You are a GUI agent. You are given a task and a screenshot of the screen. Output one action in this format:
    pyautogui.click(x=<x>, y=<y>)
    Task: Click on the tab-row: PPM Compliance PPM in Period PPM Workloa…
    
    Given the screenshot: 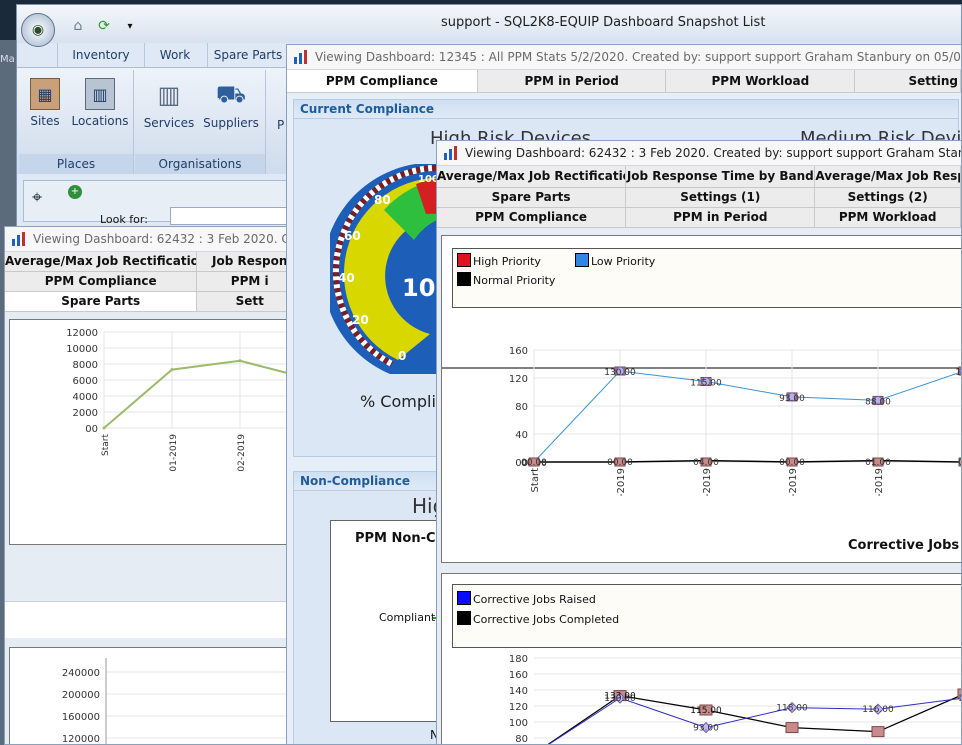 What is the action you would take?
    pyautogui.click(x=624, y=81)
    